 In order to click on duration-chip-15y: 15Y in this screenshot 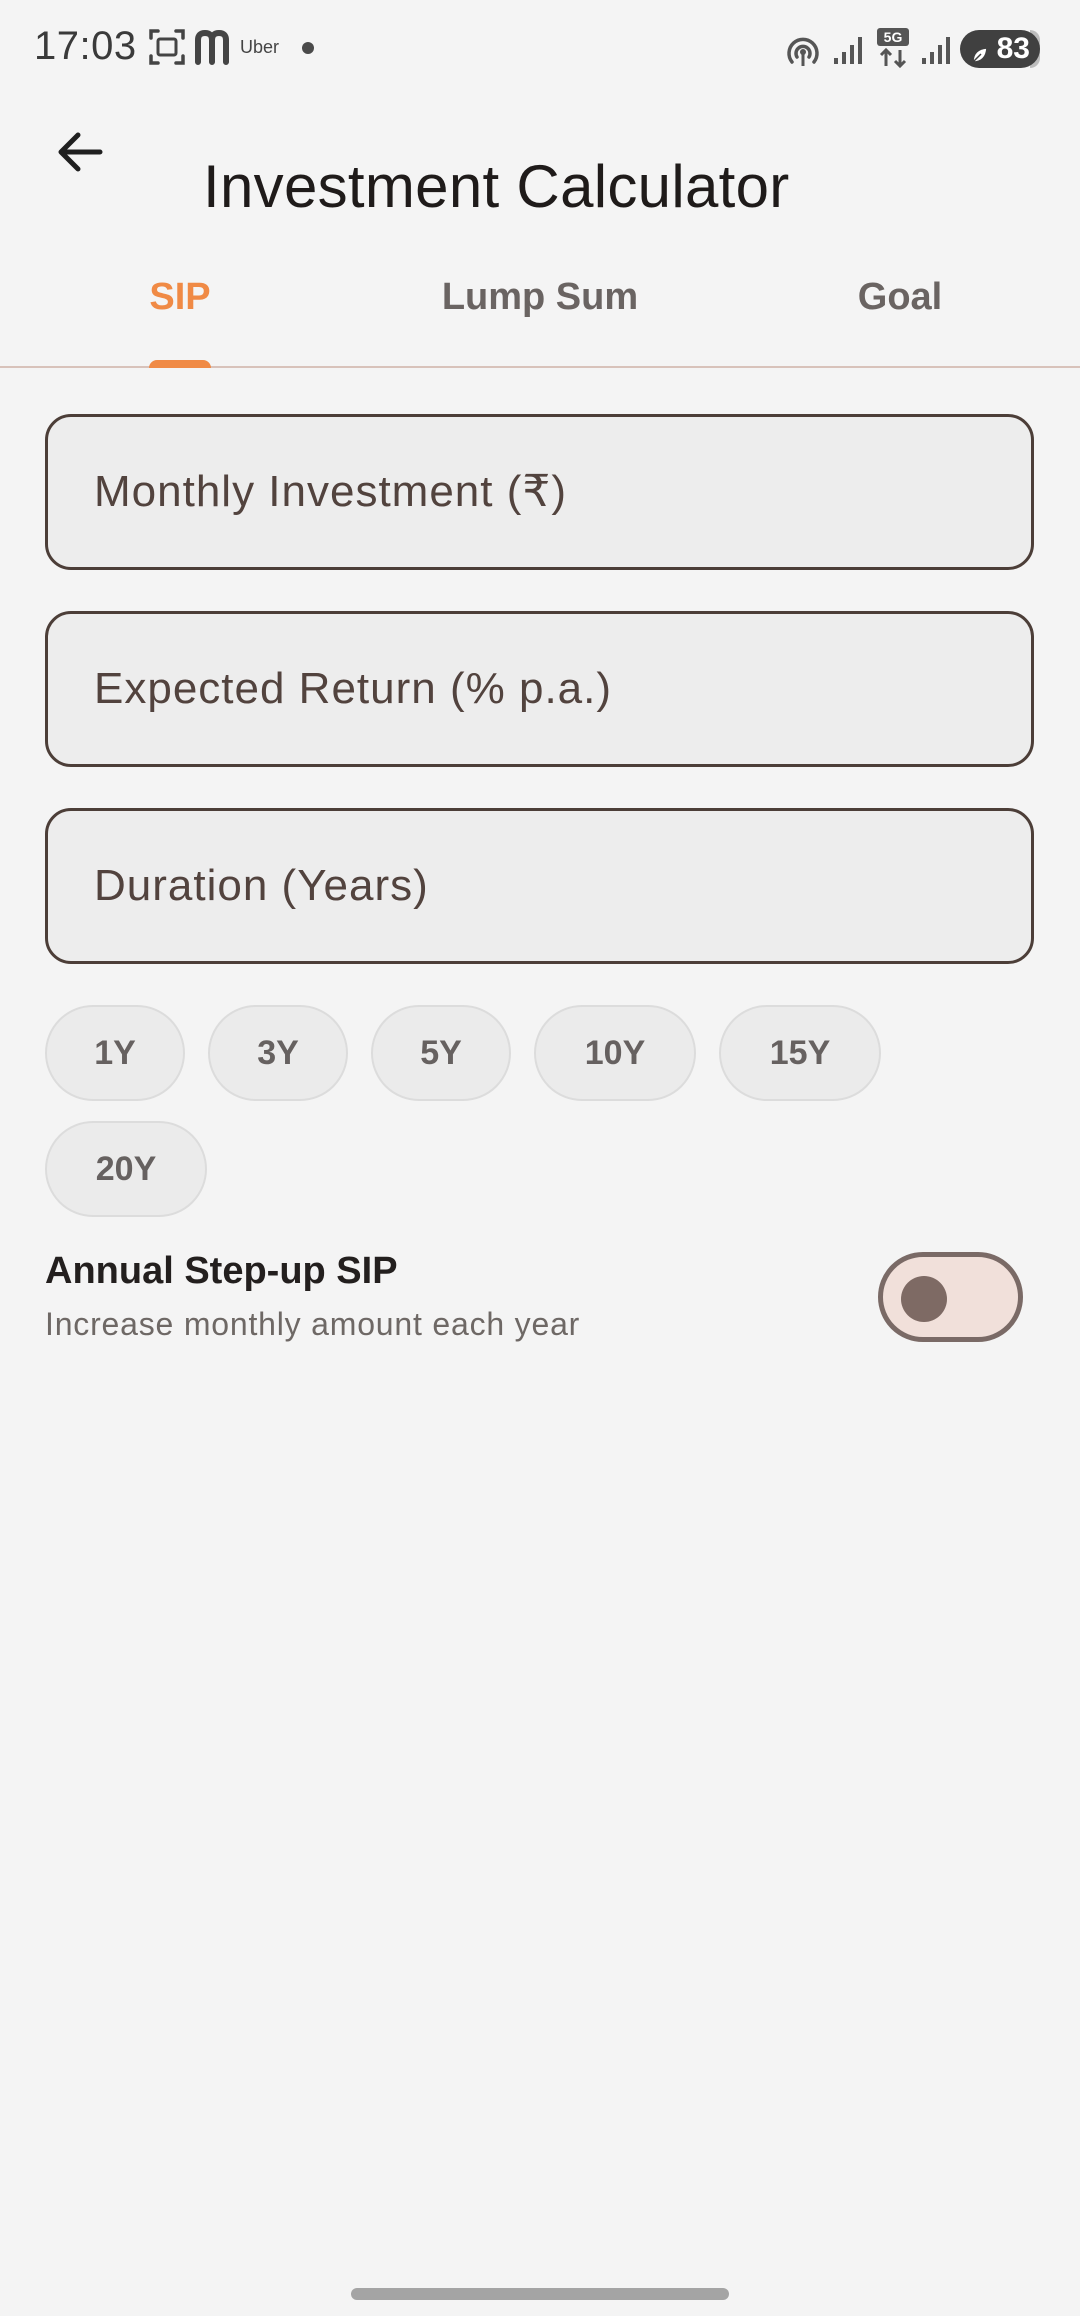, I will do `click(800, 1053)`.